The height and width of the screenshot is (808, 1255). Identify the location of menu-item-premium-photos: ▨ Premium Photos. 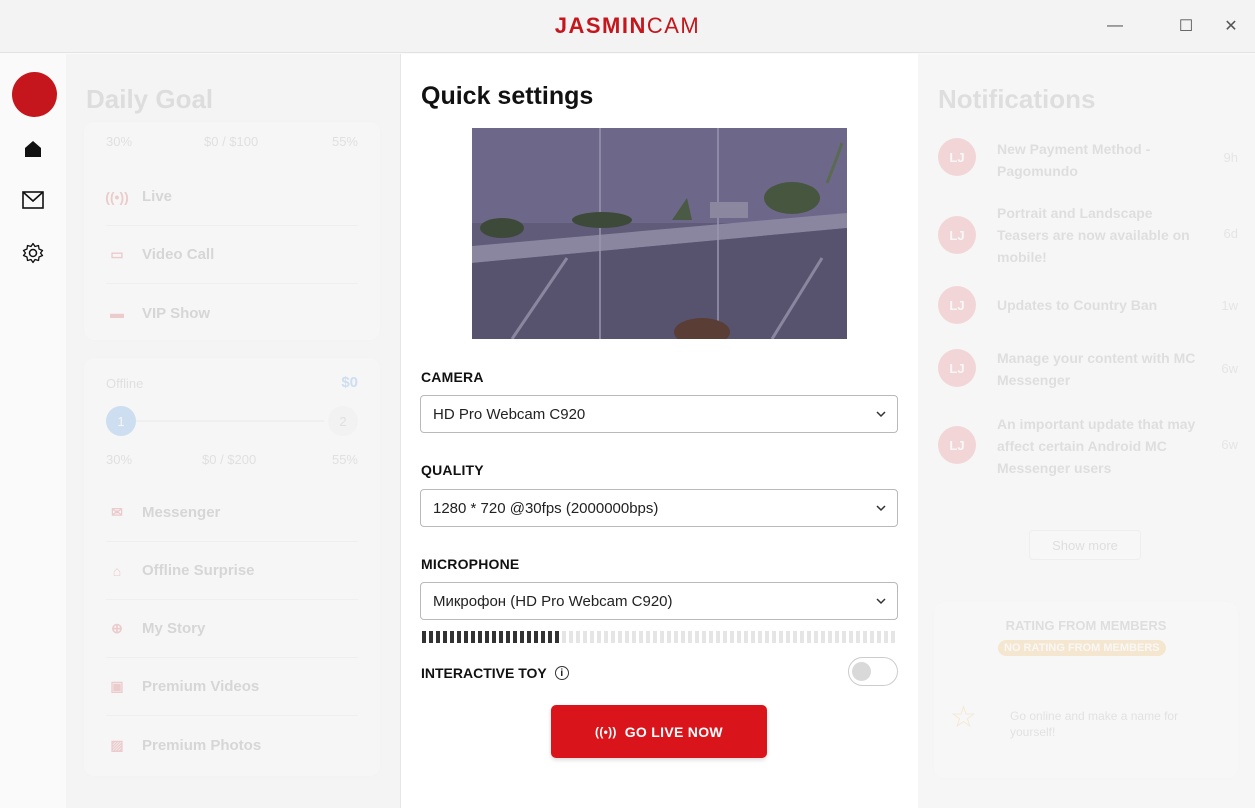
(232, 745).